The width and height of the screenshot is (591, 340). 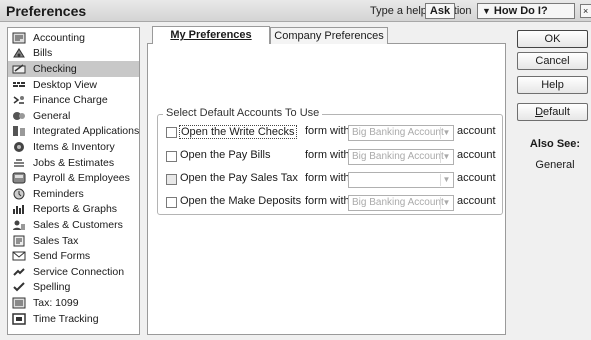 What do you see at coordinates (79, 271) in the screenshot?
I see `sidebar-item-label: Service Connection` at bounding box center [79, 271].